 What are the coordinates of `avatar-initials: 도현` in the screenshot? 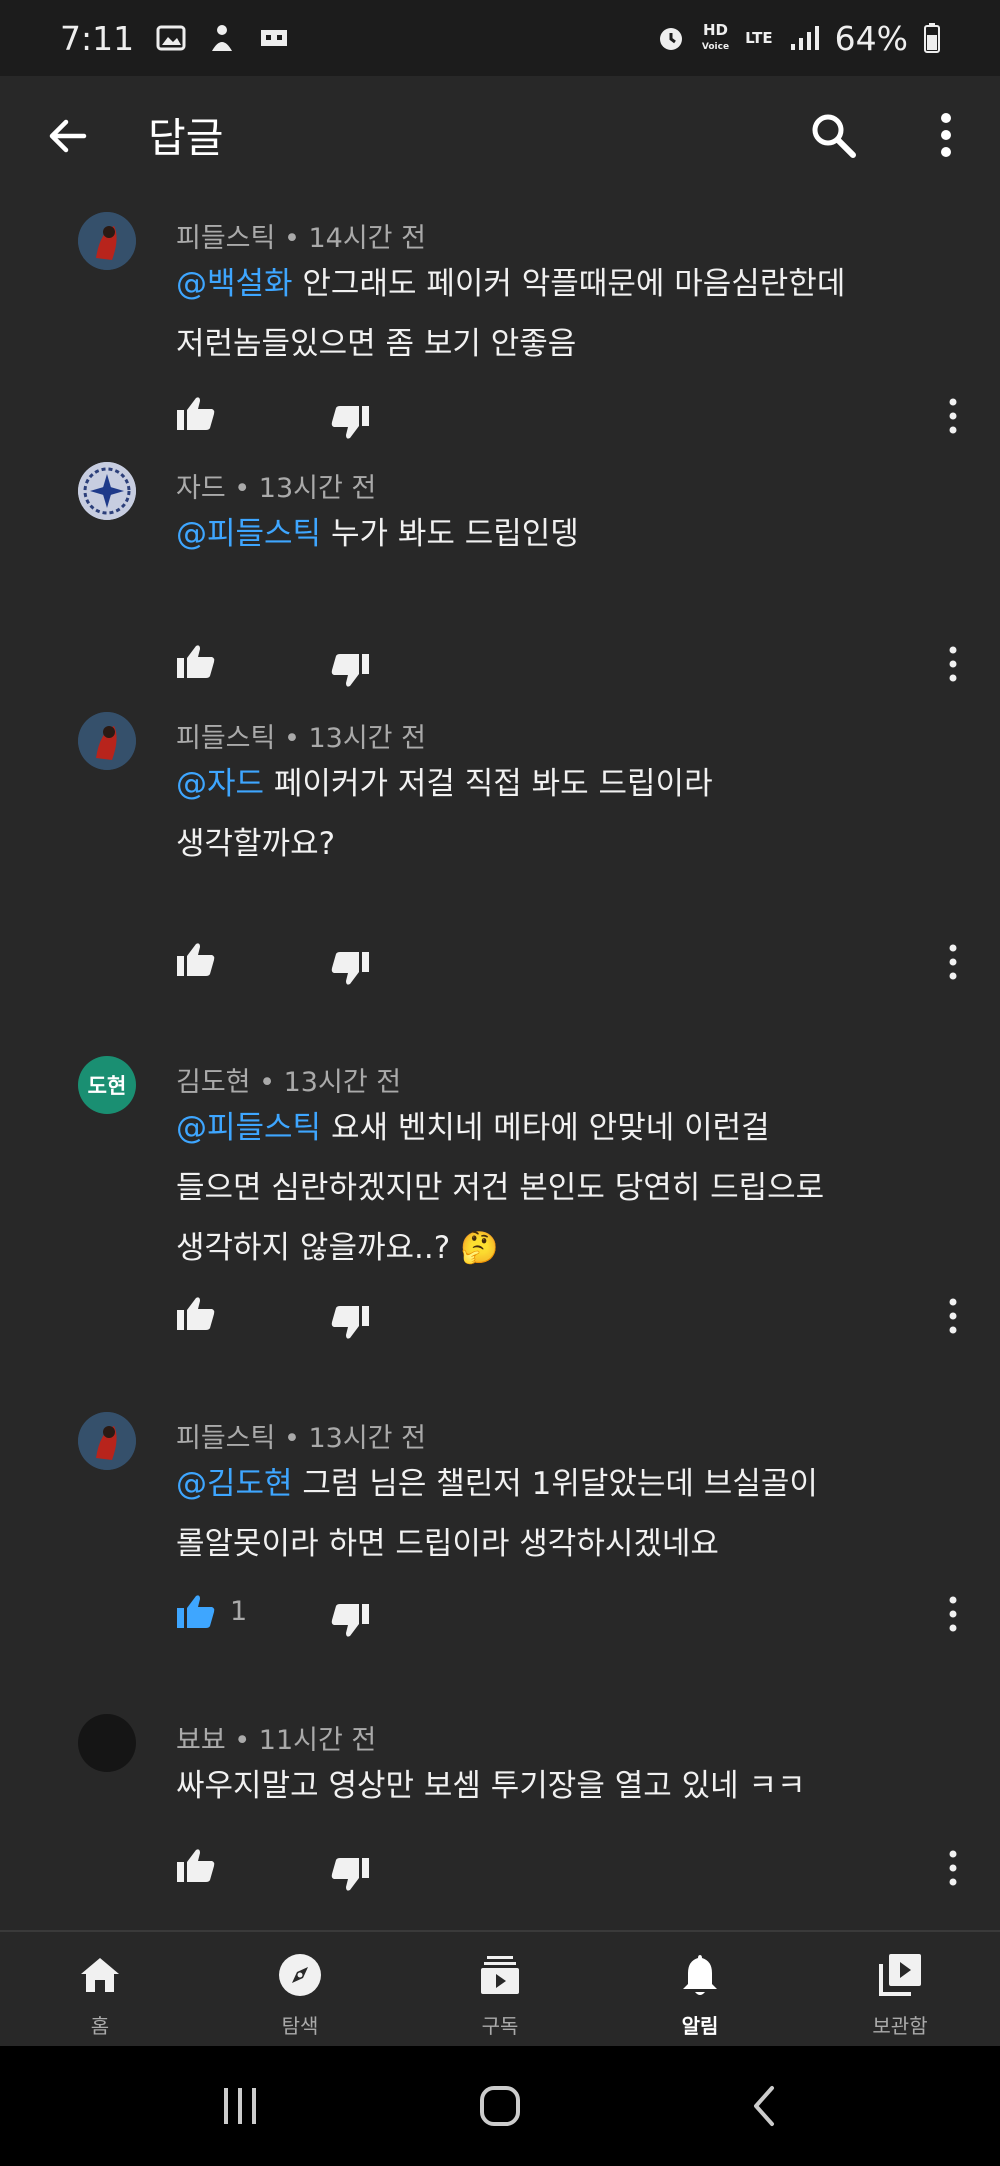 It's located at (107, 1086).